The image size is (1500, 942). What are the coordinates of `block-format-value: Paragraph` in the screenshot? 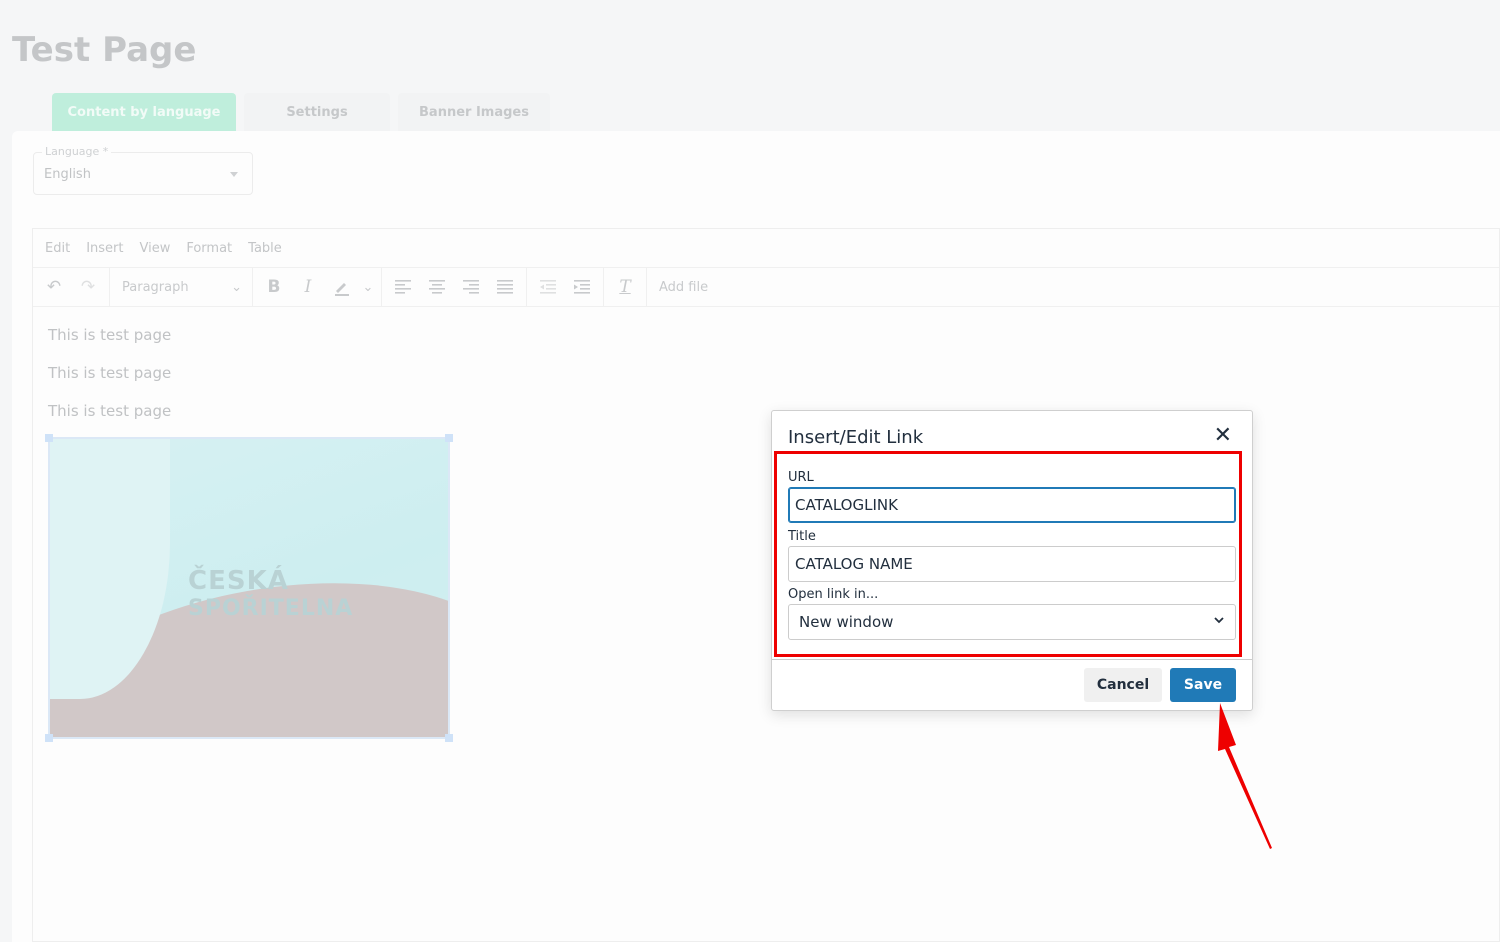 It's located at (155, 287).